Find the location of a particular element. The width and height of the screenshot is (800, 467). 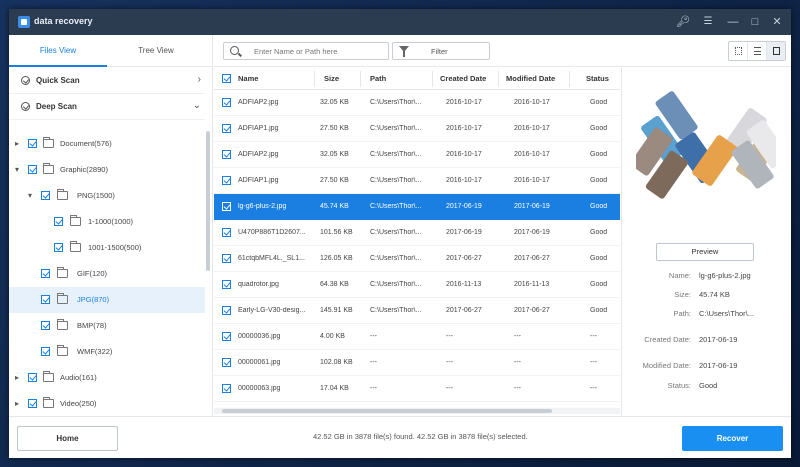

tree-item-audio: ▸ Audio(161) is located at coordinates (107, 378).